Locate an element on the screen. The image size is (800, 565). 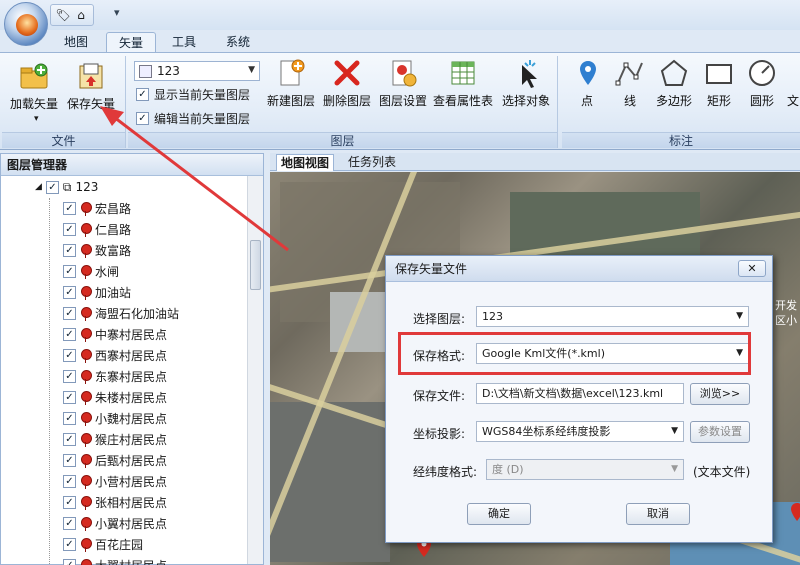
annotation-arrow is located at coordinates (194, 179).